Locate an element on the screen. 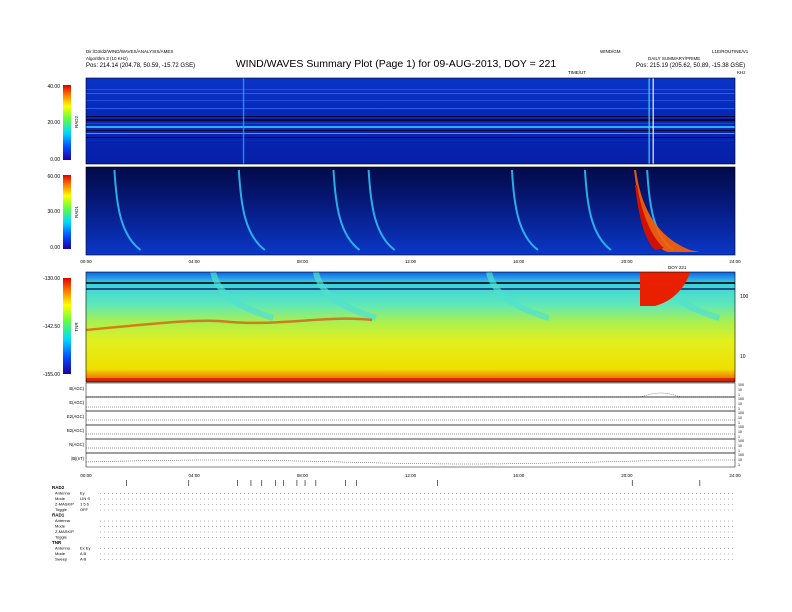 The height and width of the screenshot is (612, 792). footer-row-label-1-2: Z-MASK/P is located at coordinates (64, 531).